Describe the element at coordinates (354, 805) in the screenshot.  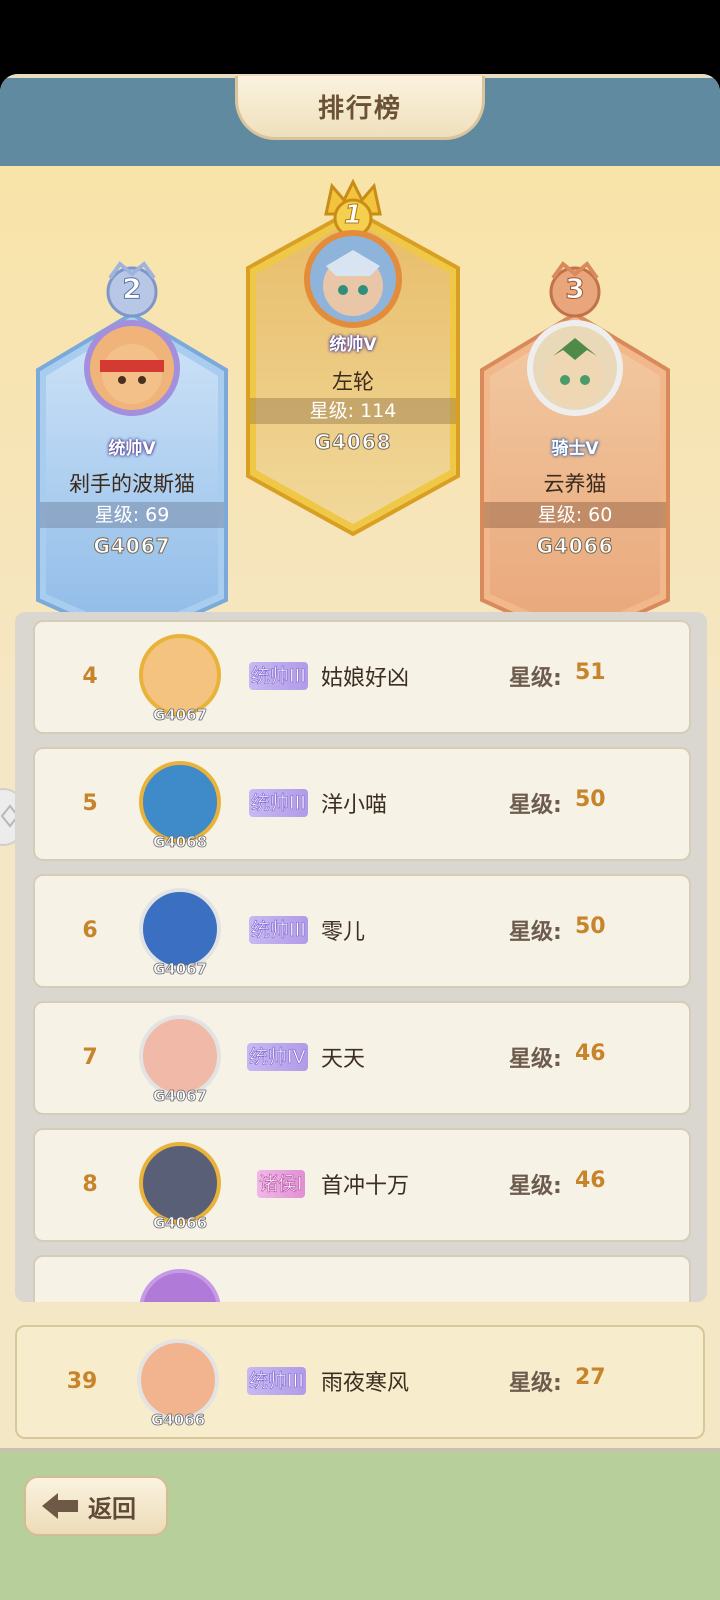
I see `row-player-name: 洋小喵` at that location.